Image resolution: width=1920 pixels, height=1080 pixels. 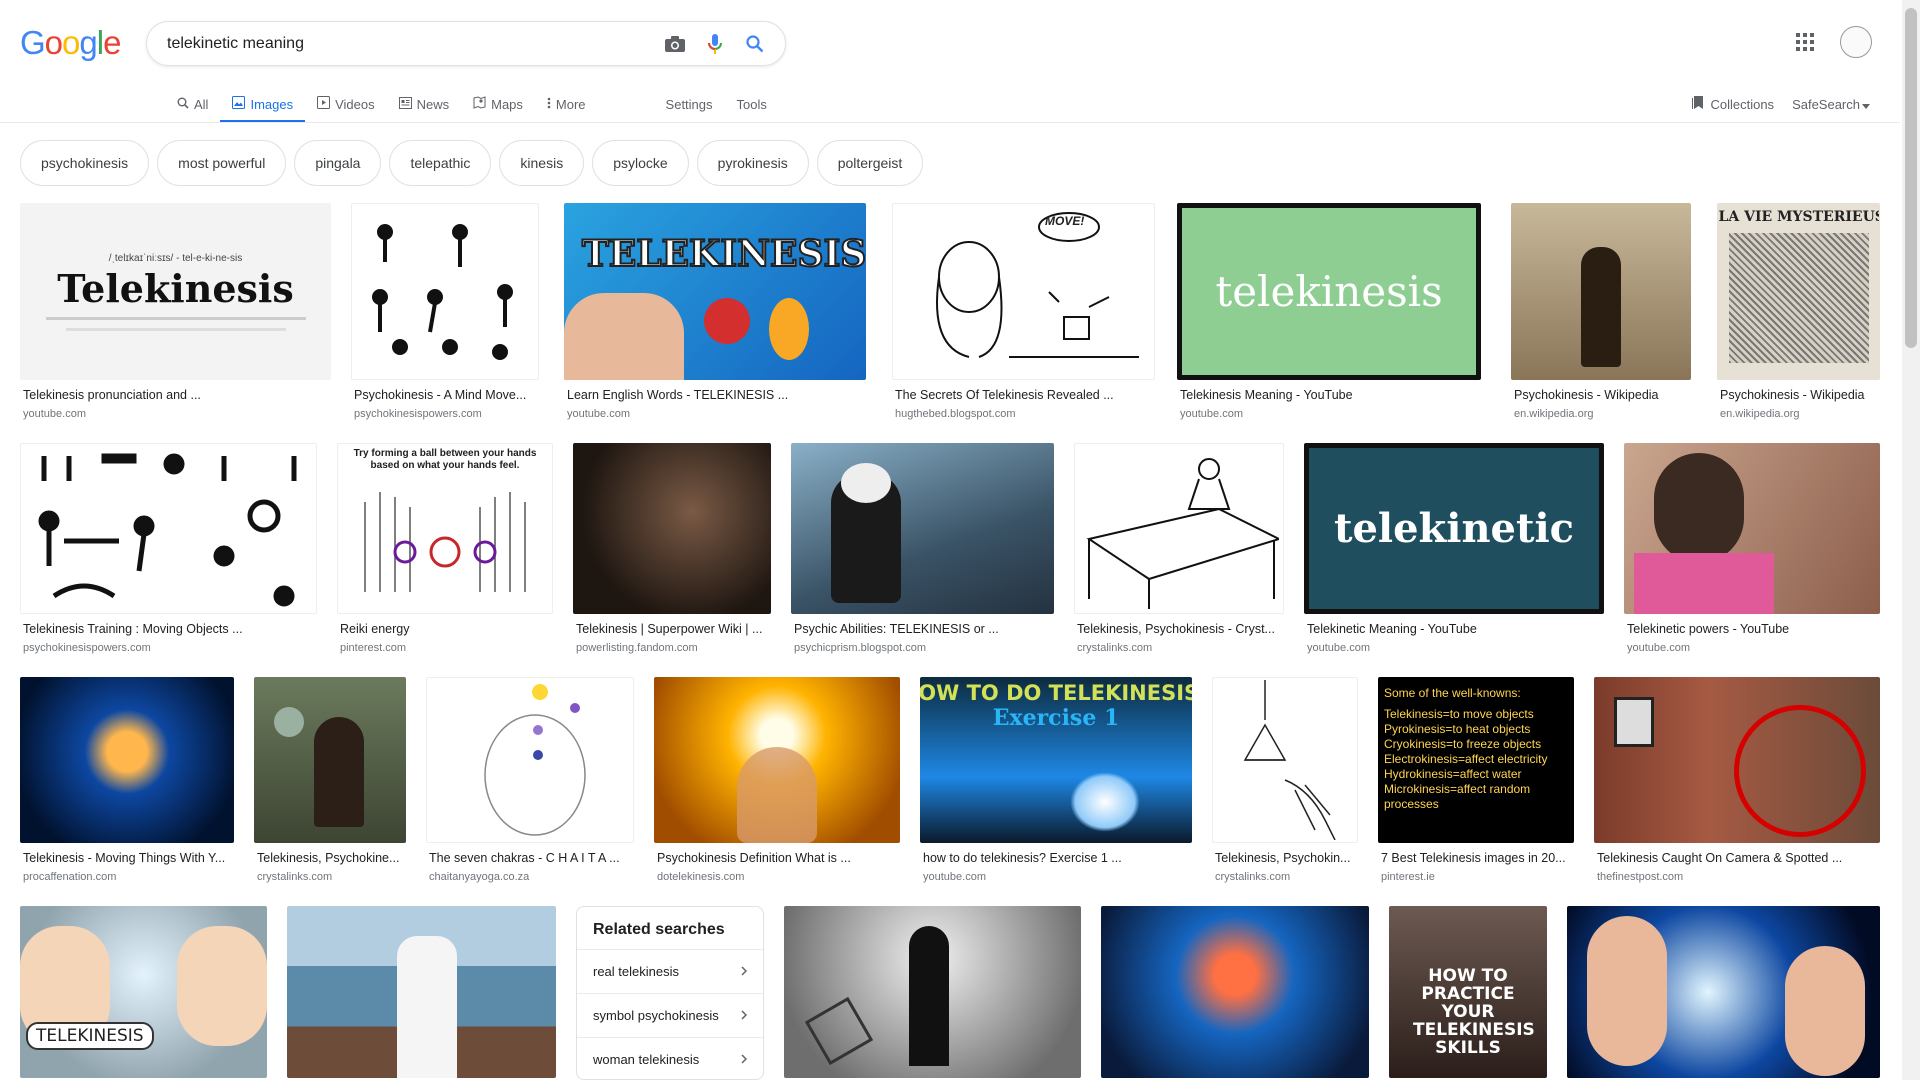 What do you see at coordinates (1733, 104) in the screenshot?
I see `collections-button: Collections` at bounding box center [1733, 104].